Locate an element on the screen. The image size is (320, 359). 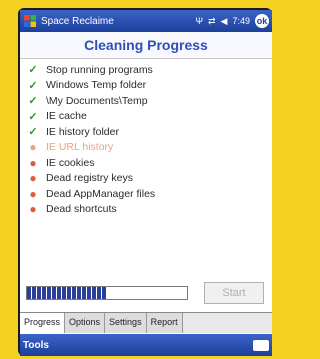
connectivity-icon: ⇄ is located at coordinates (212, 21).